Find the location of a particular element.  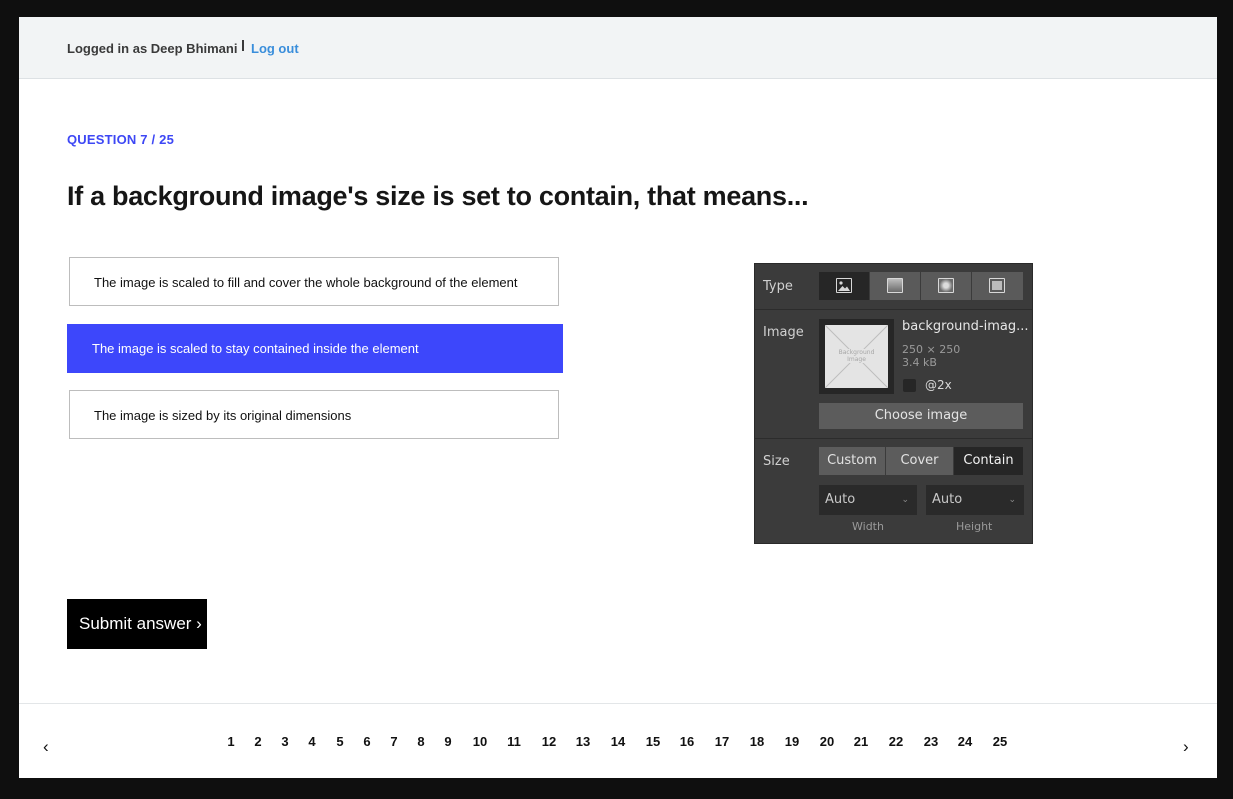

size-contain-button: Contain is located at coordinates (988, 461).